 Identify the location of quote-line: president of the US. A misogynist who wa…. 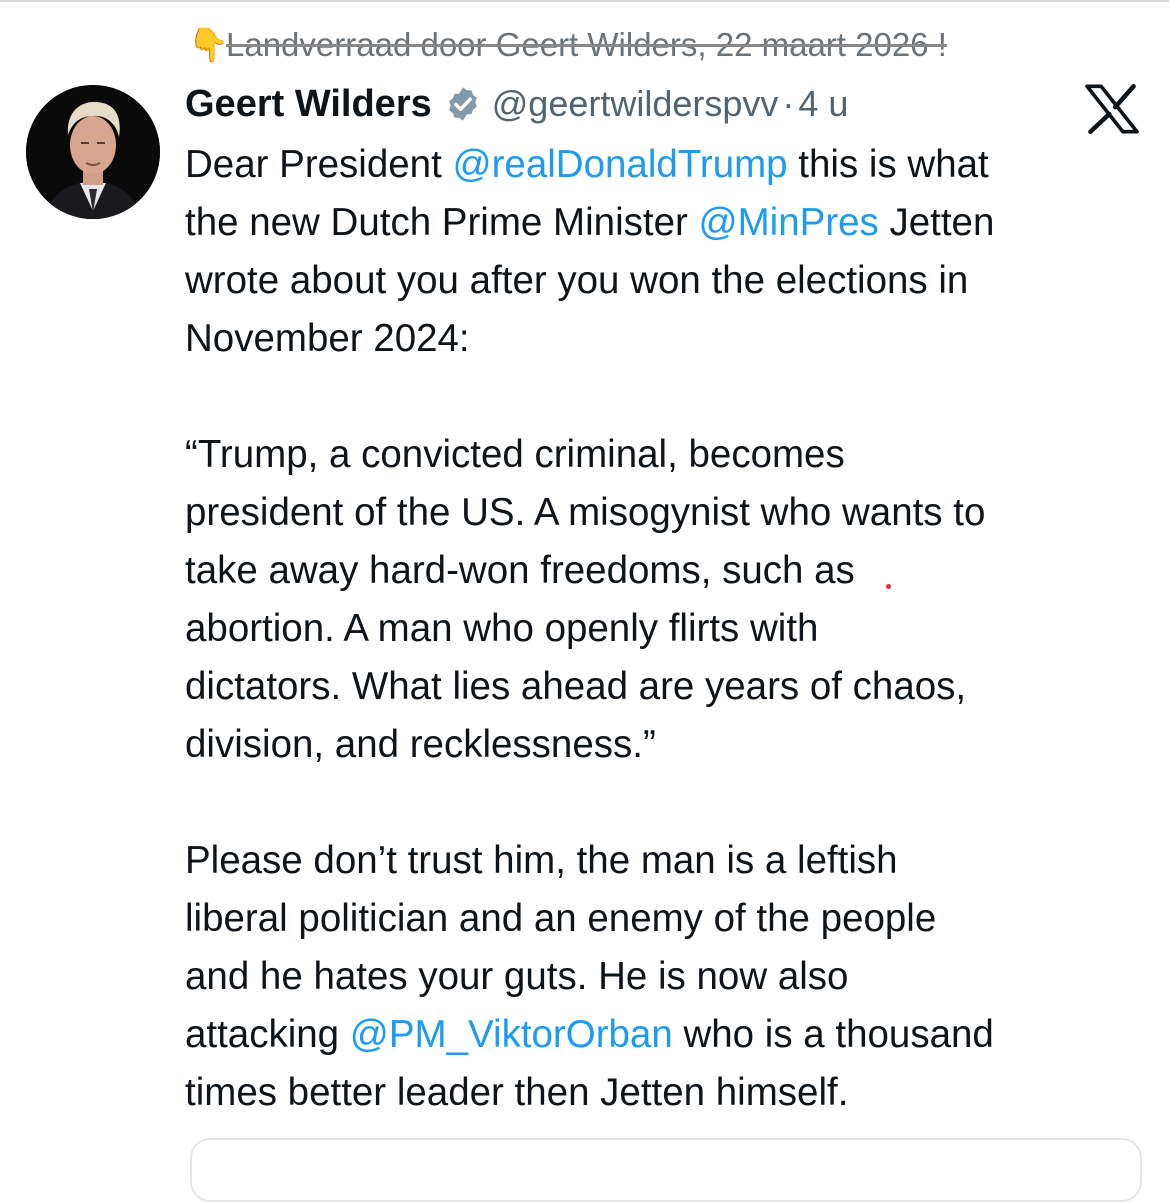
(585, 512).